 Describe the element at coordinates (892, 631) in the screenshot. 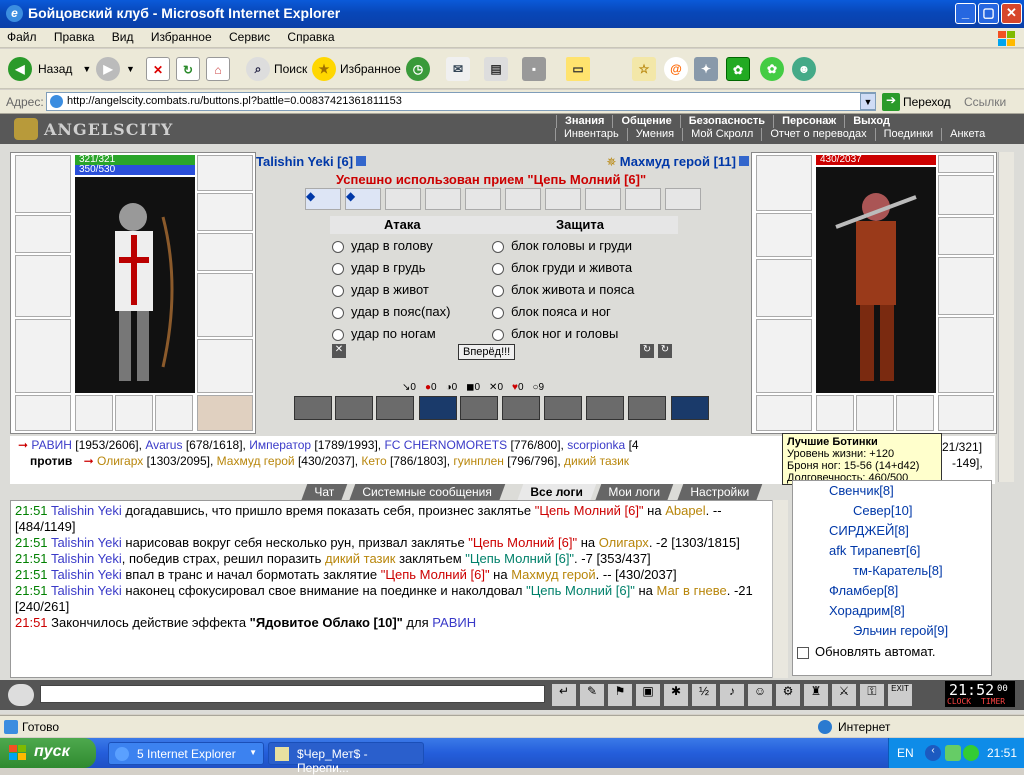

I see `user-item: Эльчин герой[9]` at that location.